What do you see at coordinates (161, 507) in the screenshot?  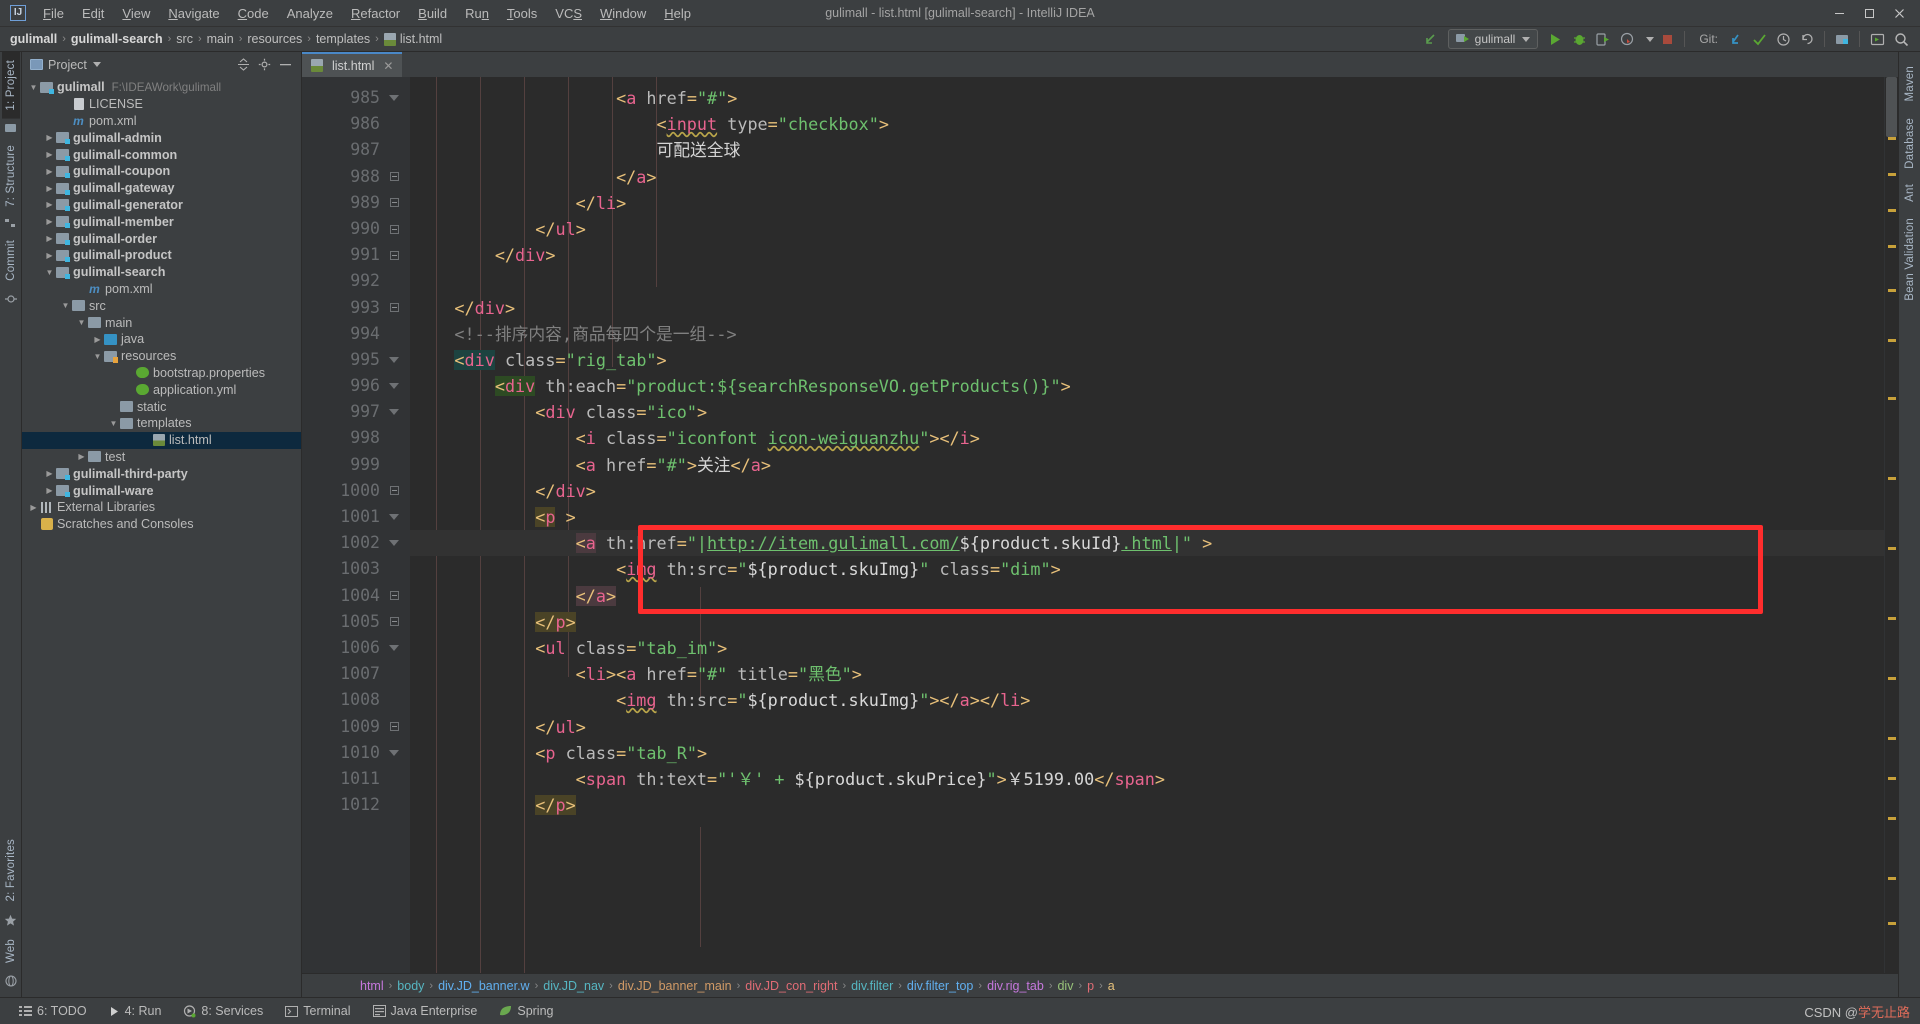 I see `tree-item-external-libraries: ▶ External Libraries` at bounding box center [161, 507].